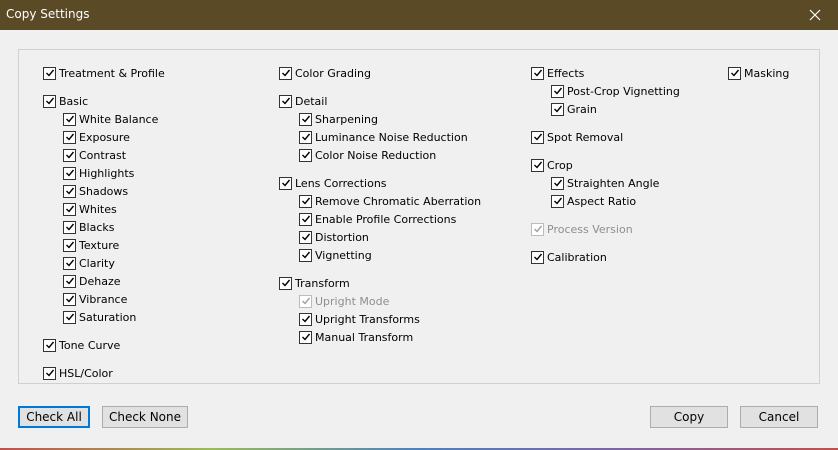  Describe the element at coordinates (689, 417) in the screenshot. I see `copy-button: Copy` at that location.